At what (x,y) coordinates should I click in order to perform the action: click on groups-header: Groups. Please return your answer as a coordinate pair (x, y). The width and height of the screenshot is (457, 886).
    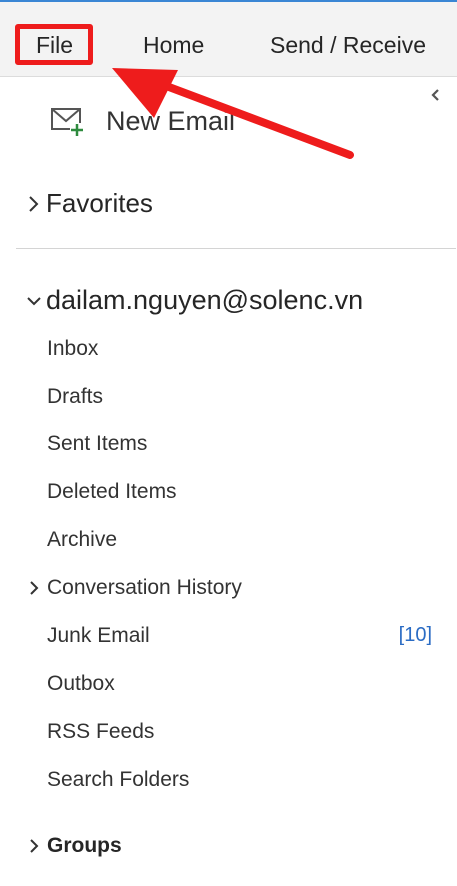
    Looking at the image, I should click on (75, 846).